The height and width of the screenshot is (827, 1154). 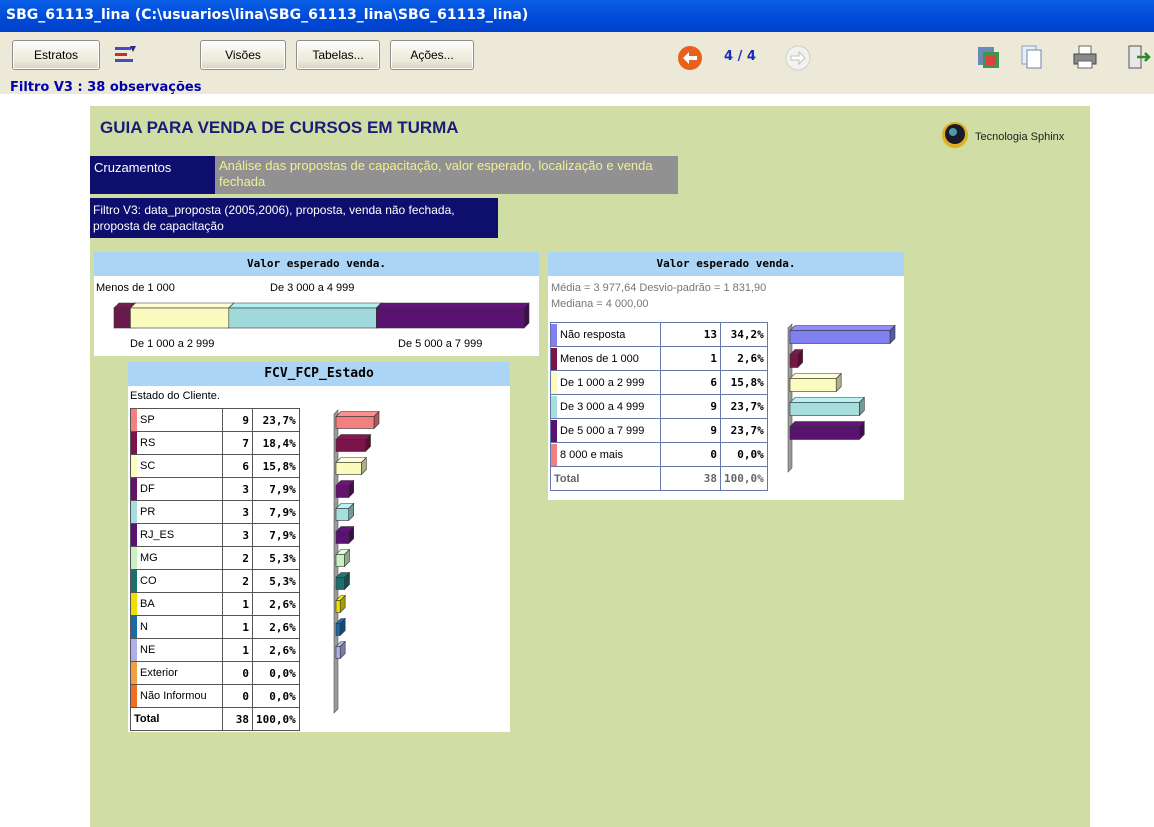 What do you see at coordinates (600, 304) in the screenshot?
I see `valor-stats-line-2: Mediana = 4 000,00` at bounding box center [600, 304].